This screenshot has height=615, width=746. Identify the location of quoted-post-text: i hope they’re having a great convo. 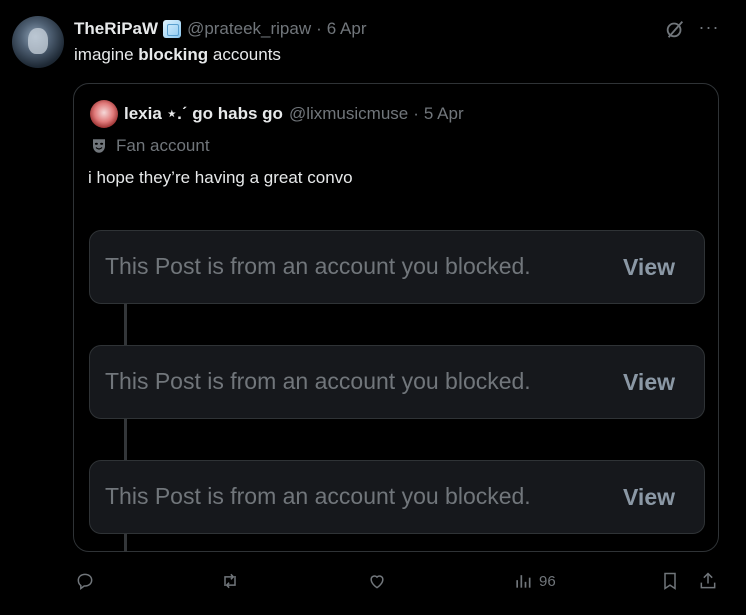
(220, 177).